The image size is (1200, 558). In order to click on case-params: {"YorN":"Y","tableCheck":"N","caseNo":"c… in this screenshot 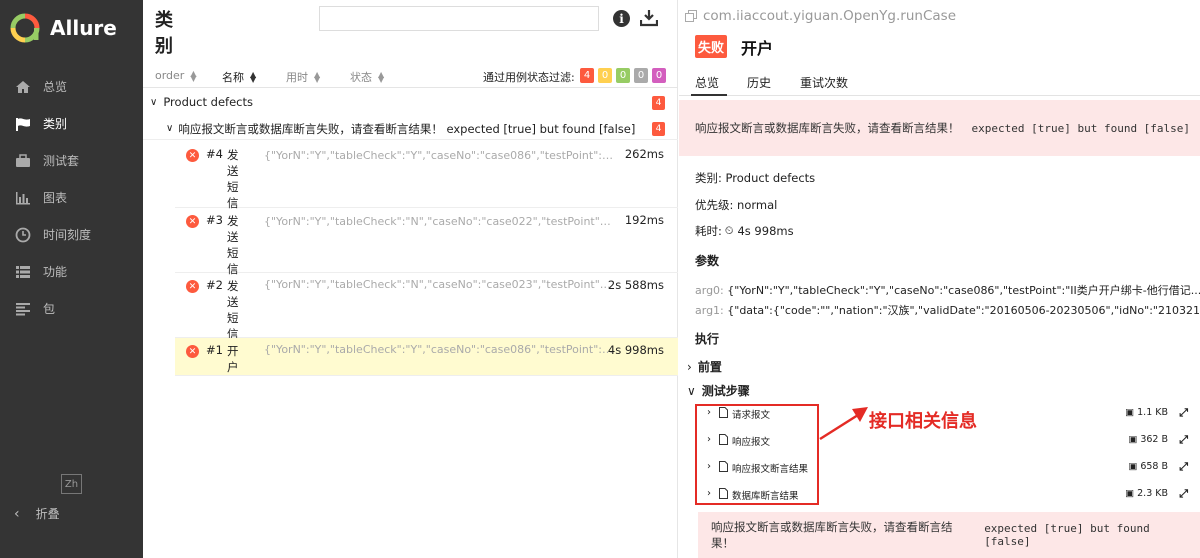, I will do `click(439, 284)`.